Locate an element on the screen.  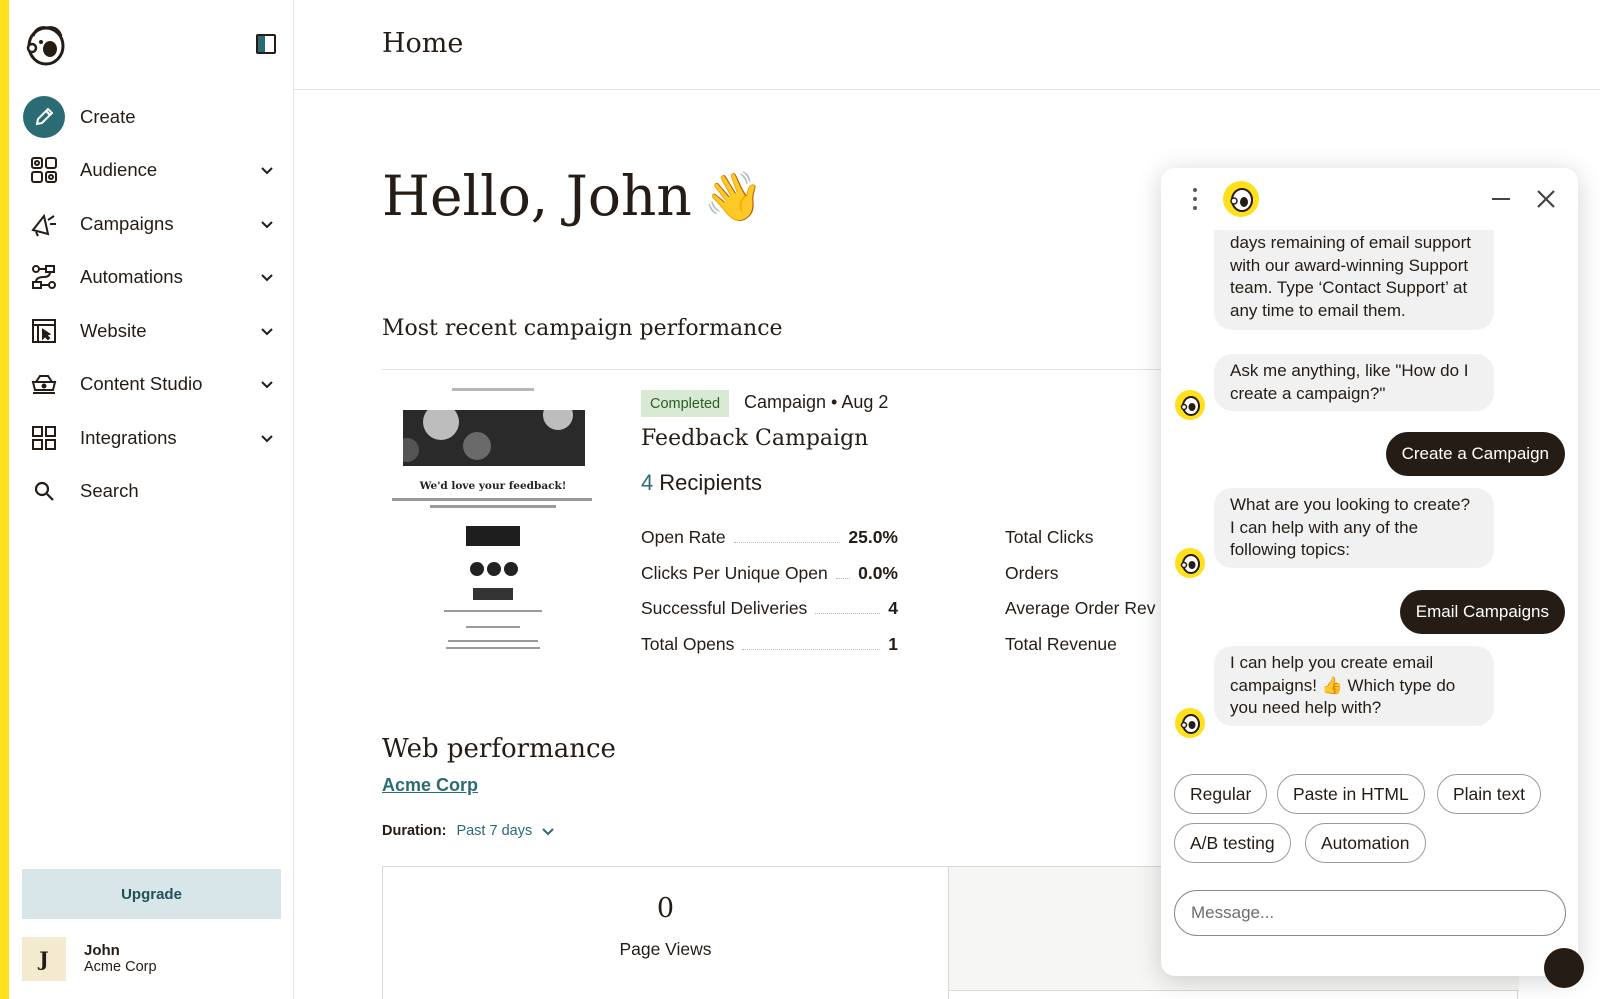
sidebar-item-label: Content Studio is located at coordinates (141, 384).